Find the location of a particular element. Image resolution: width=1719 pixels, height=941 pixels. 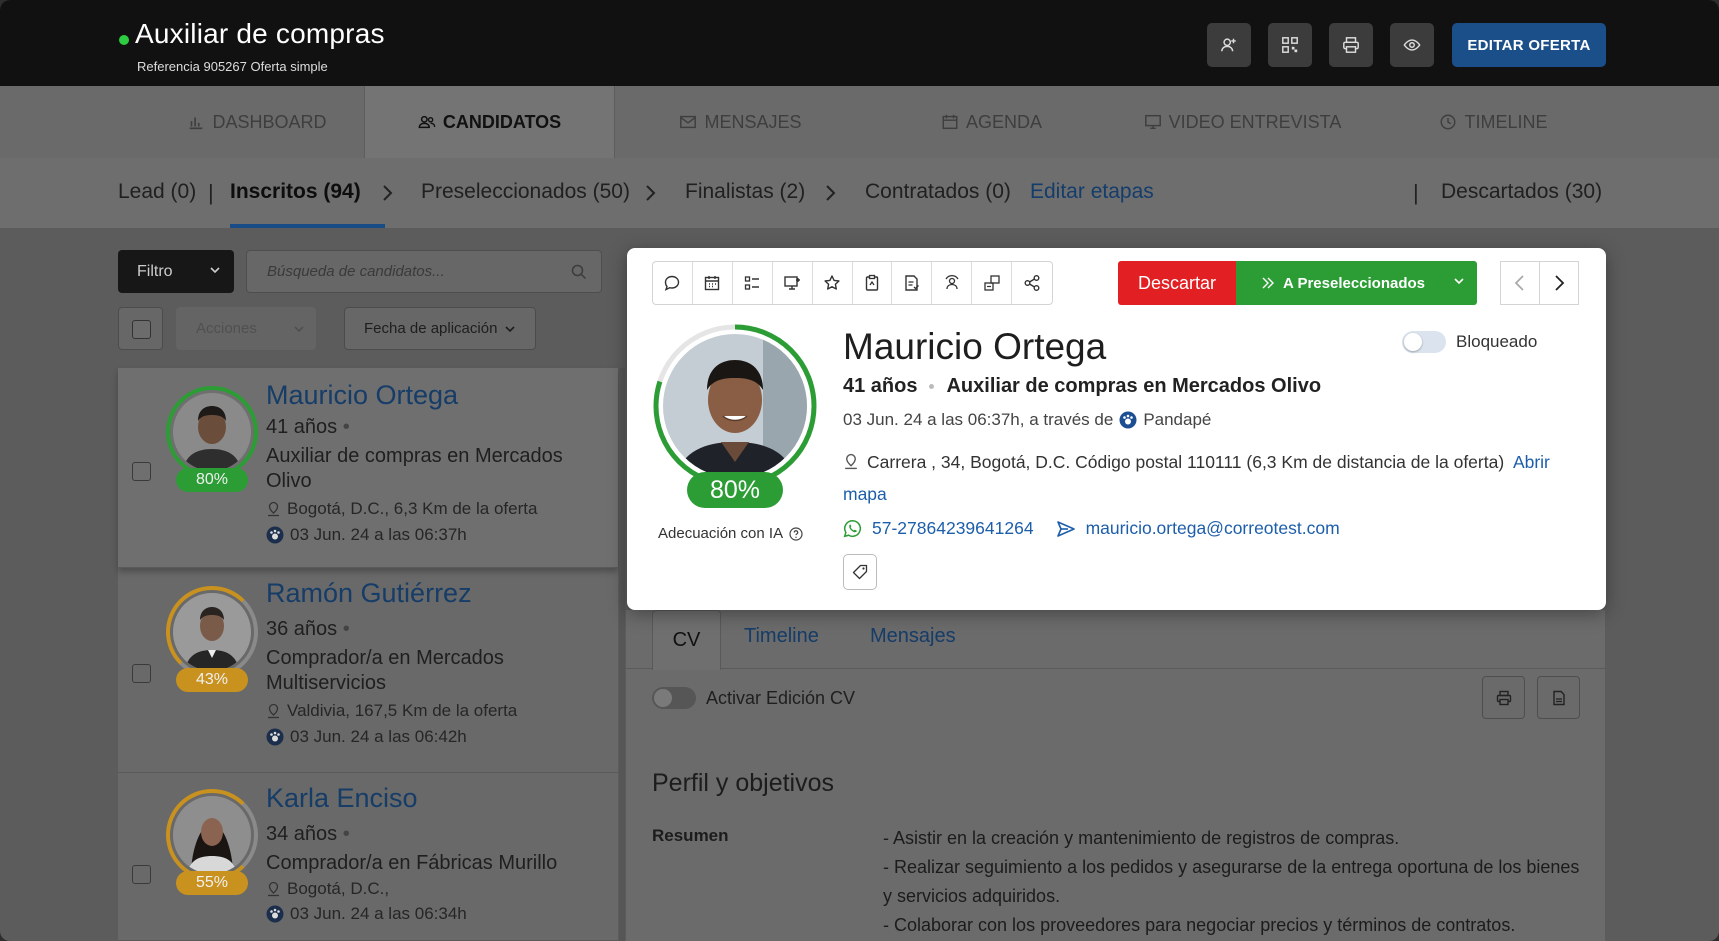

doc-icon is located at coordinates (1558, 697).